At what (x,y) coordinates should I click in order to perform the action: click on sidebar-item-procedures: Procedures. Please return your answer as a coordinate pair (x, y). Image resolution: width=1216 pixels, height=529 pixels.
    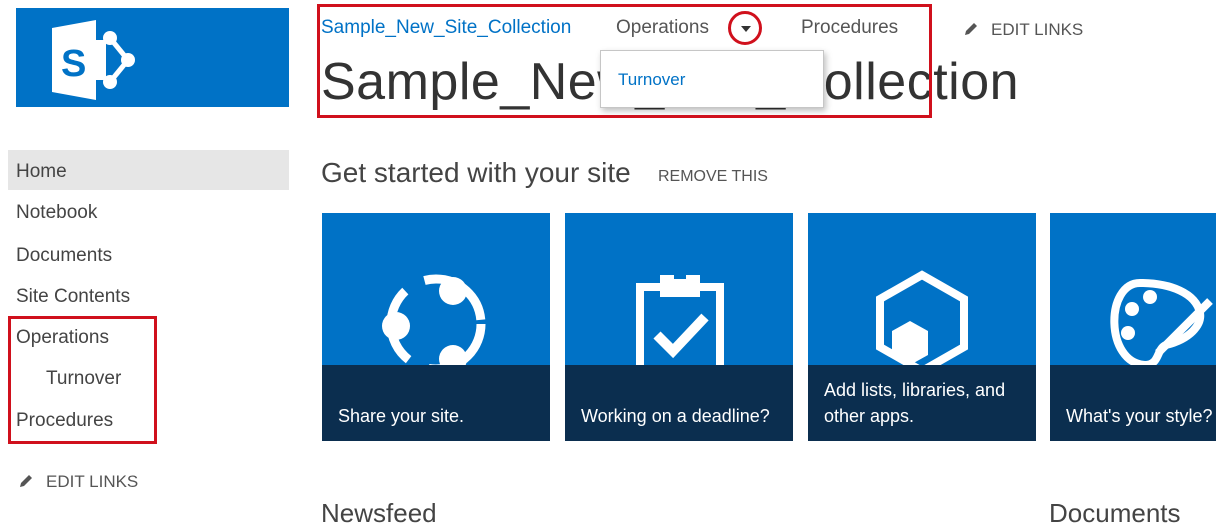
    Looking at the image, I should click on (64, 421).